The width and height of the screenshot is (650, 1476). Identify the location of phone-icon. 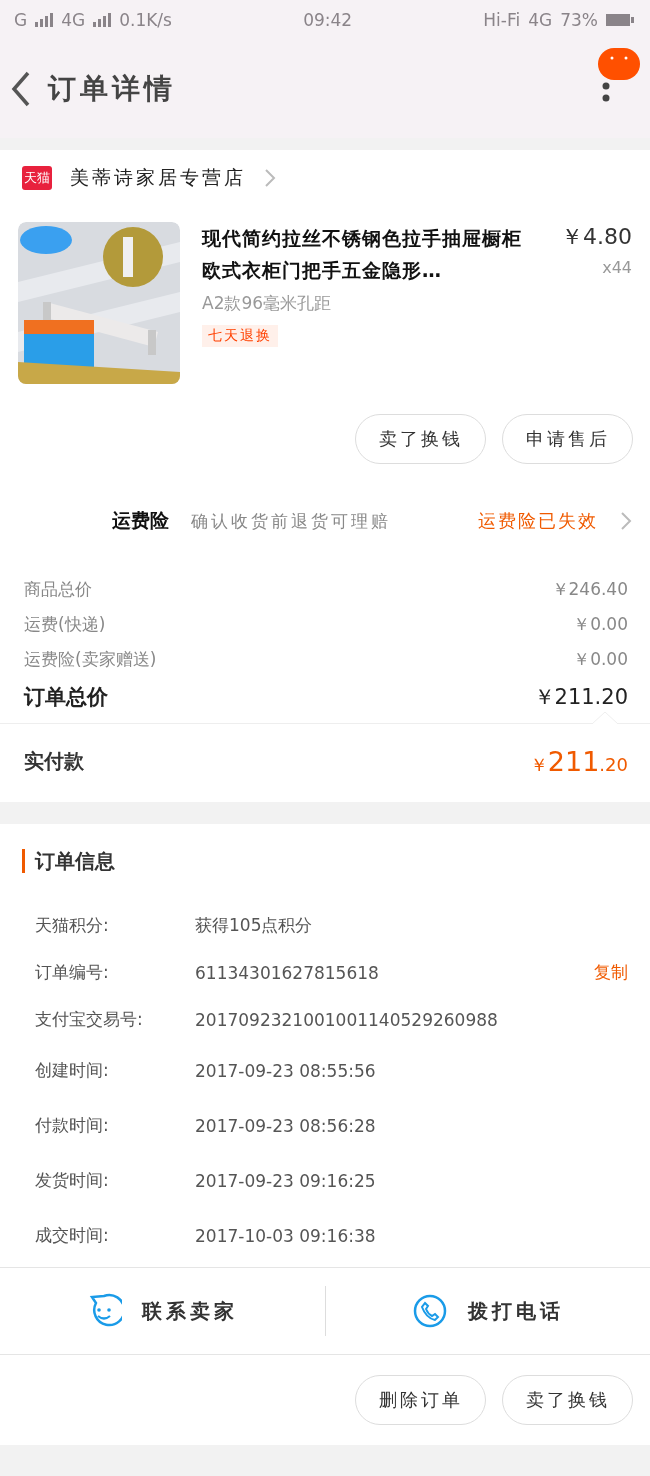
(429, 1311).